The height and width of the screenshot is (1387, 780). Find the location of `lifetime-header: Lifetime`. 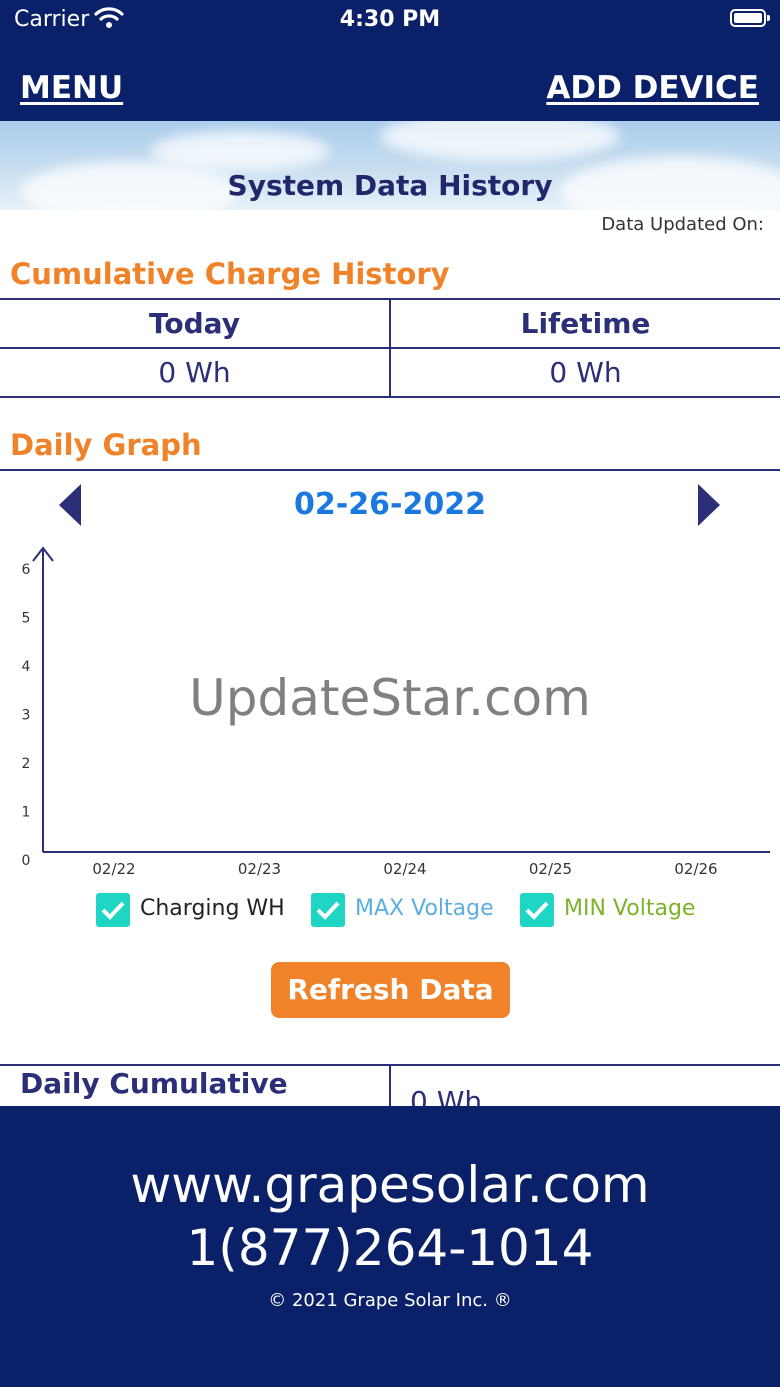

lifetime-header: Lifetime is located at coordinates (585, 323).